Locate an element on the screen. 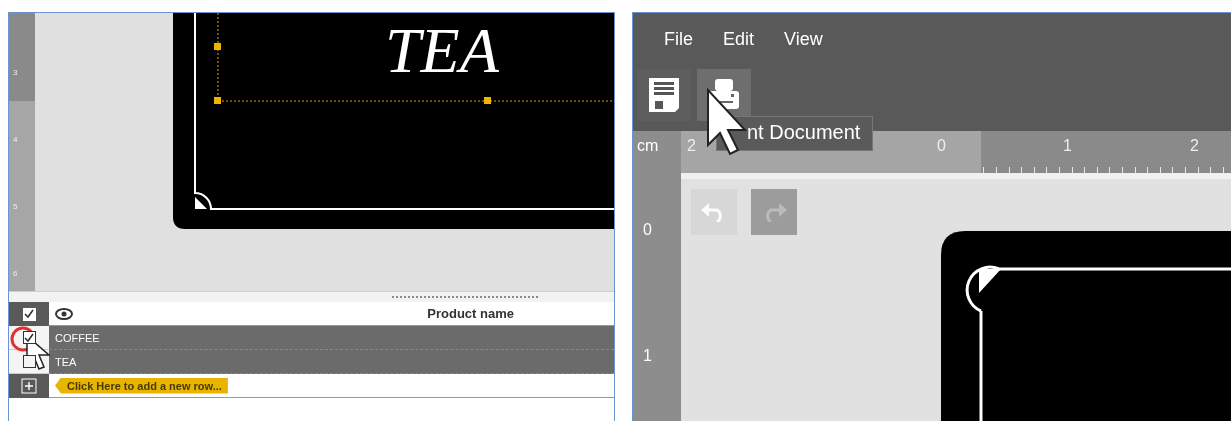 This screenshot has height=421, width=1231. menu-item: View is located at coordinates (803, 39).